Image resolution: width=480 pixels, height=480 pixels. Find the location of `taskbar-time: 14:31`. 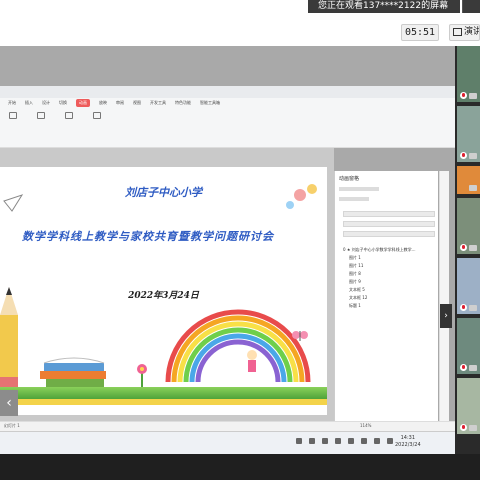

taskbar-time: 14:31 is located at coordinates (408, 438).